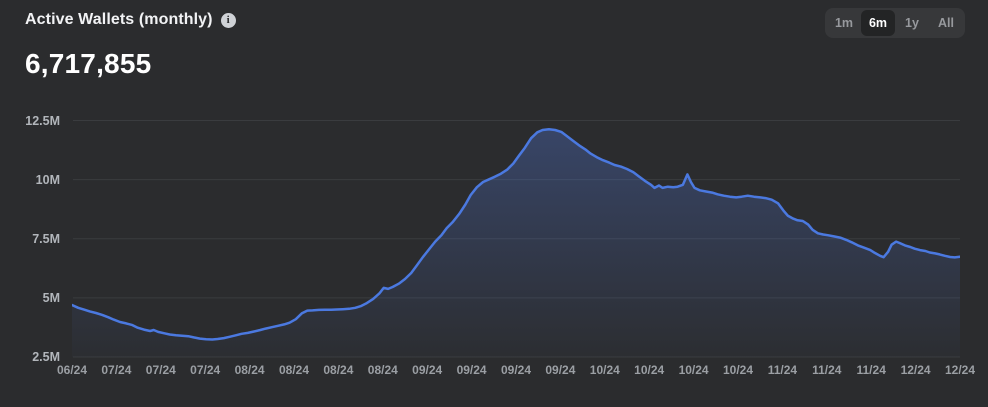 This screenshot has height=407, width=988. What do you see at coordinates (878, 23) in the screenshot?
I see `range-button-6m: 6m` at bounding box center [878, 23].